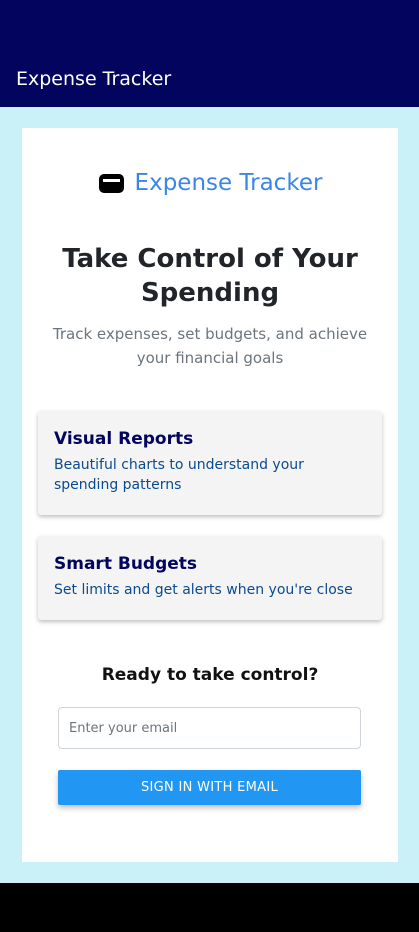  Describe the element at coordinates (210, 276) in the screenshot. I see `page-title: Take Control of Your Spending` at that location.